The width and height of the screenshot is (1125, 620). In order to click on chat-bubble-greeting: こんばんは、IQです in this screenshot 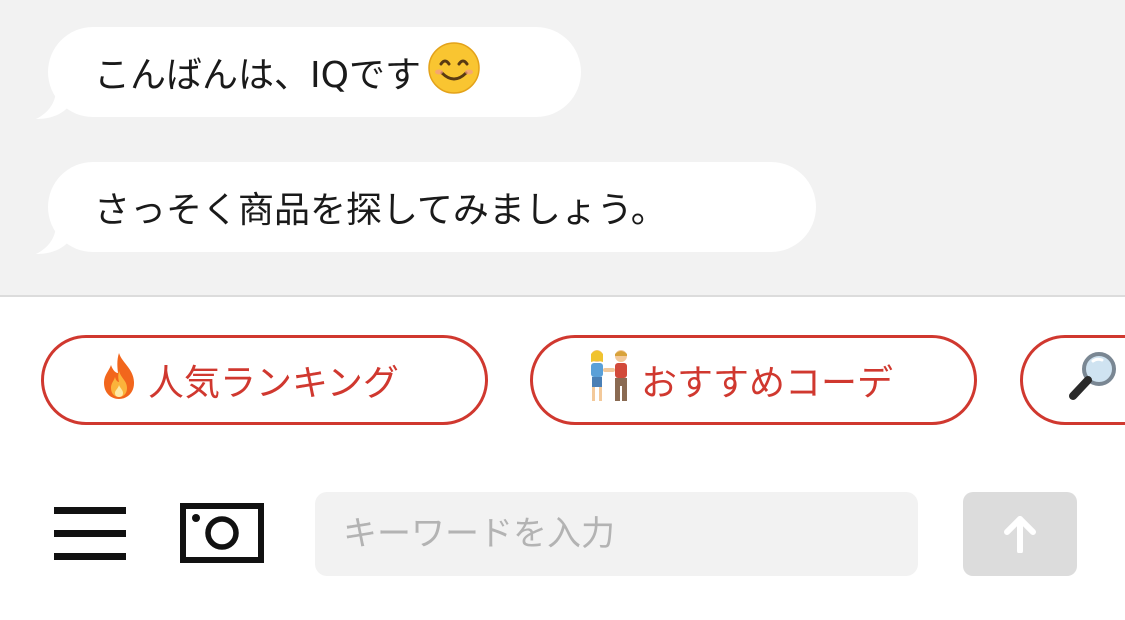, I will do `click(308, 73)`.